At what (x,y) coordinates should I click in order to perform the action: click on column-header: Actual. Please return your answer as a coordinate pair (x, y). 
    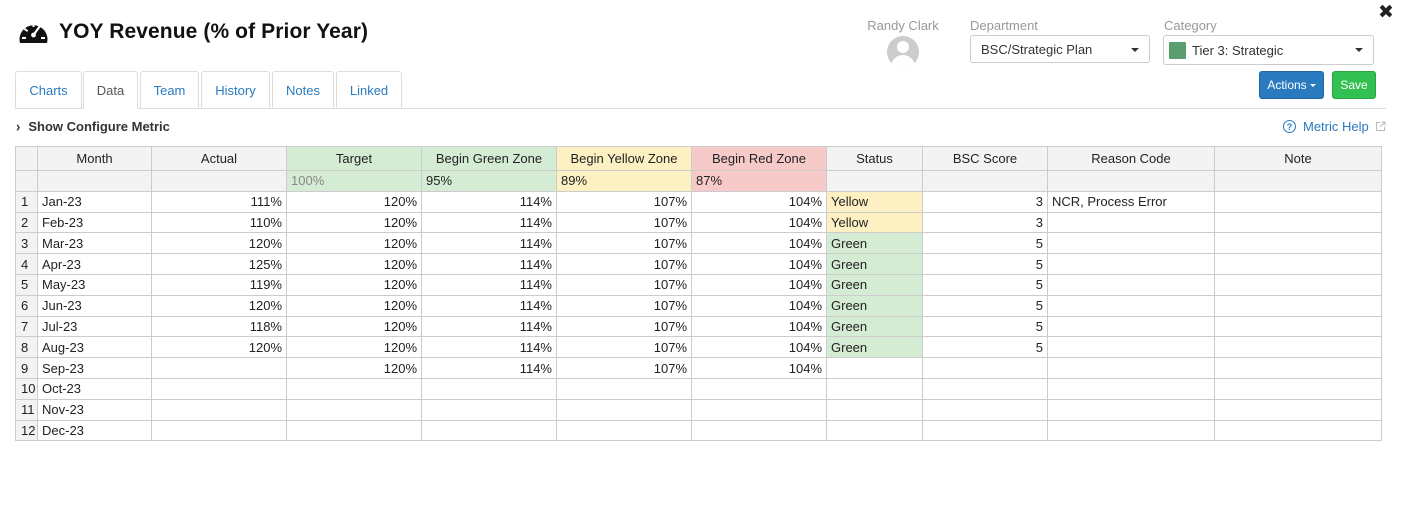
    Looking at the image, I should click on (219, 158).